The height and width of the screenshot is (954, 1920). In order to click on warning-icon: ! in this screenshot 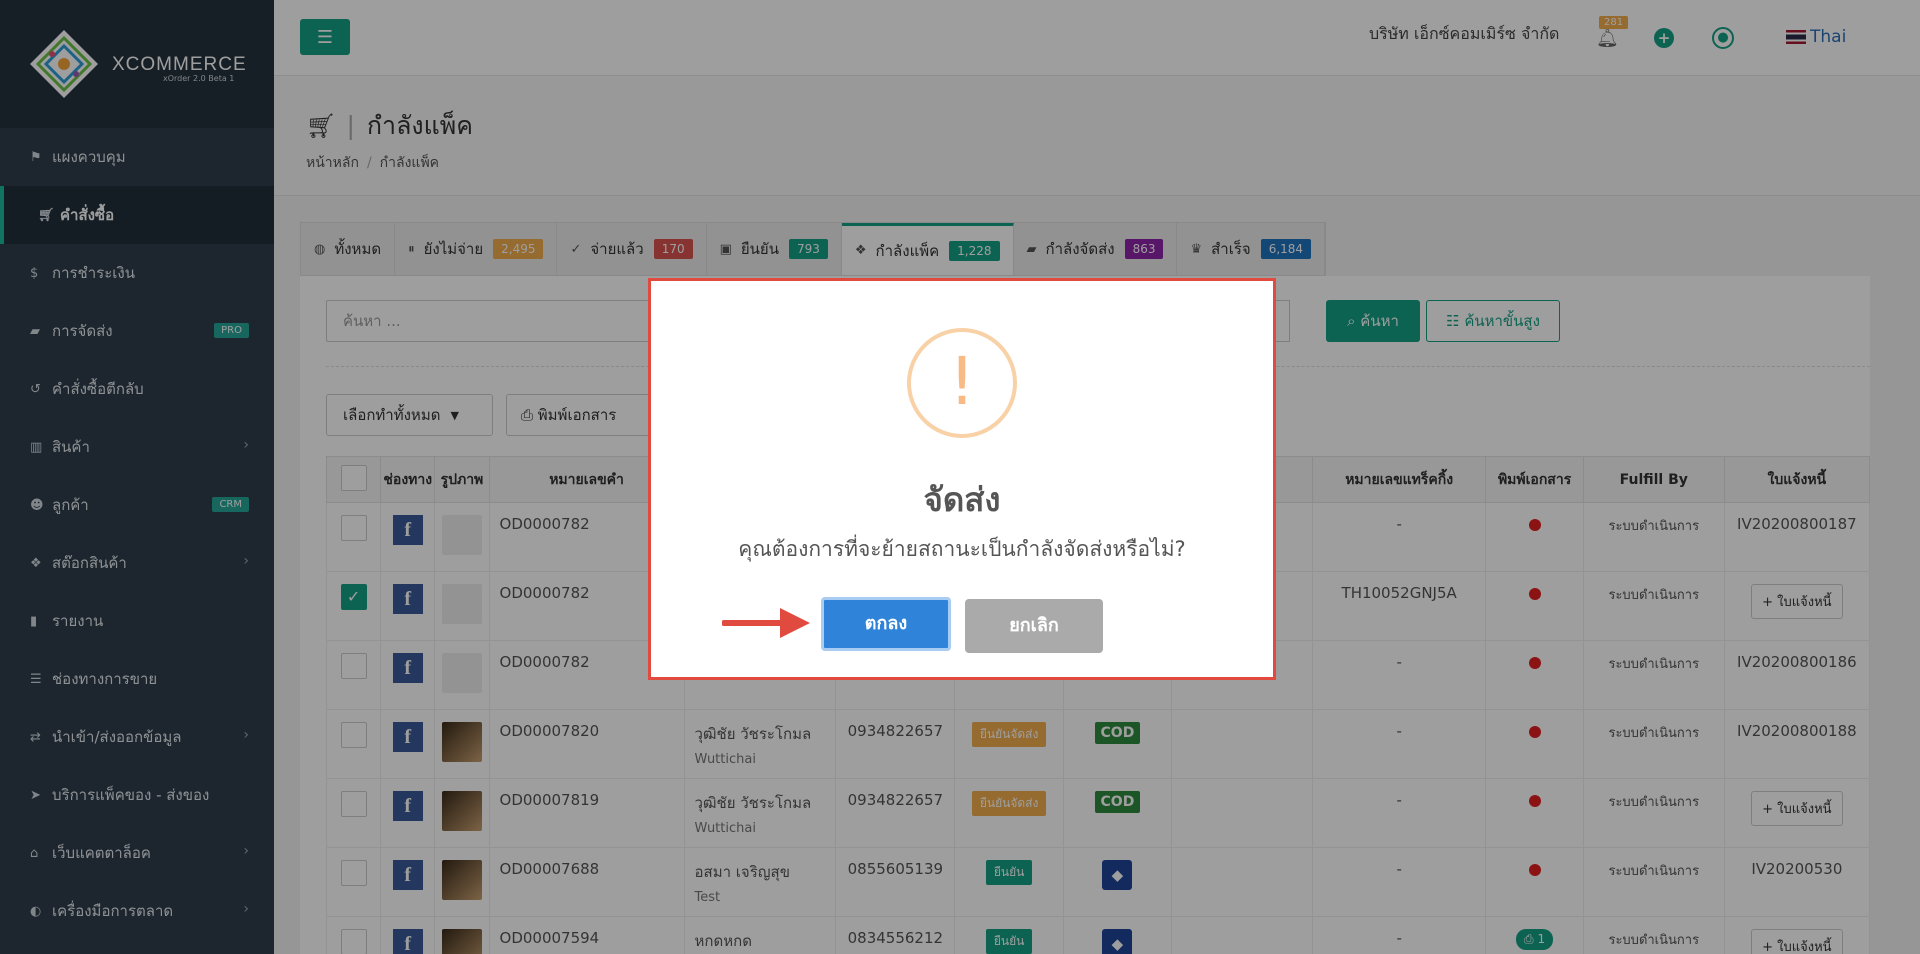, I will do `click(962, 383)`.